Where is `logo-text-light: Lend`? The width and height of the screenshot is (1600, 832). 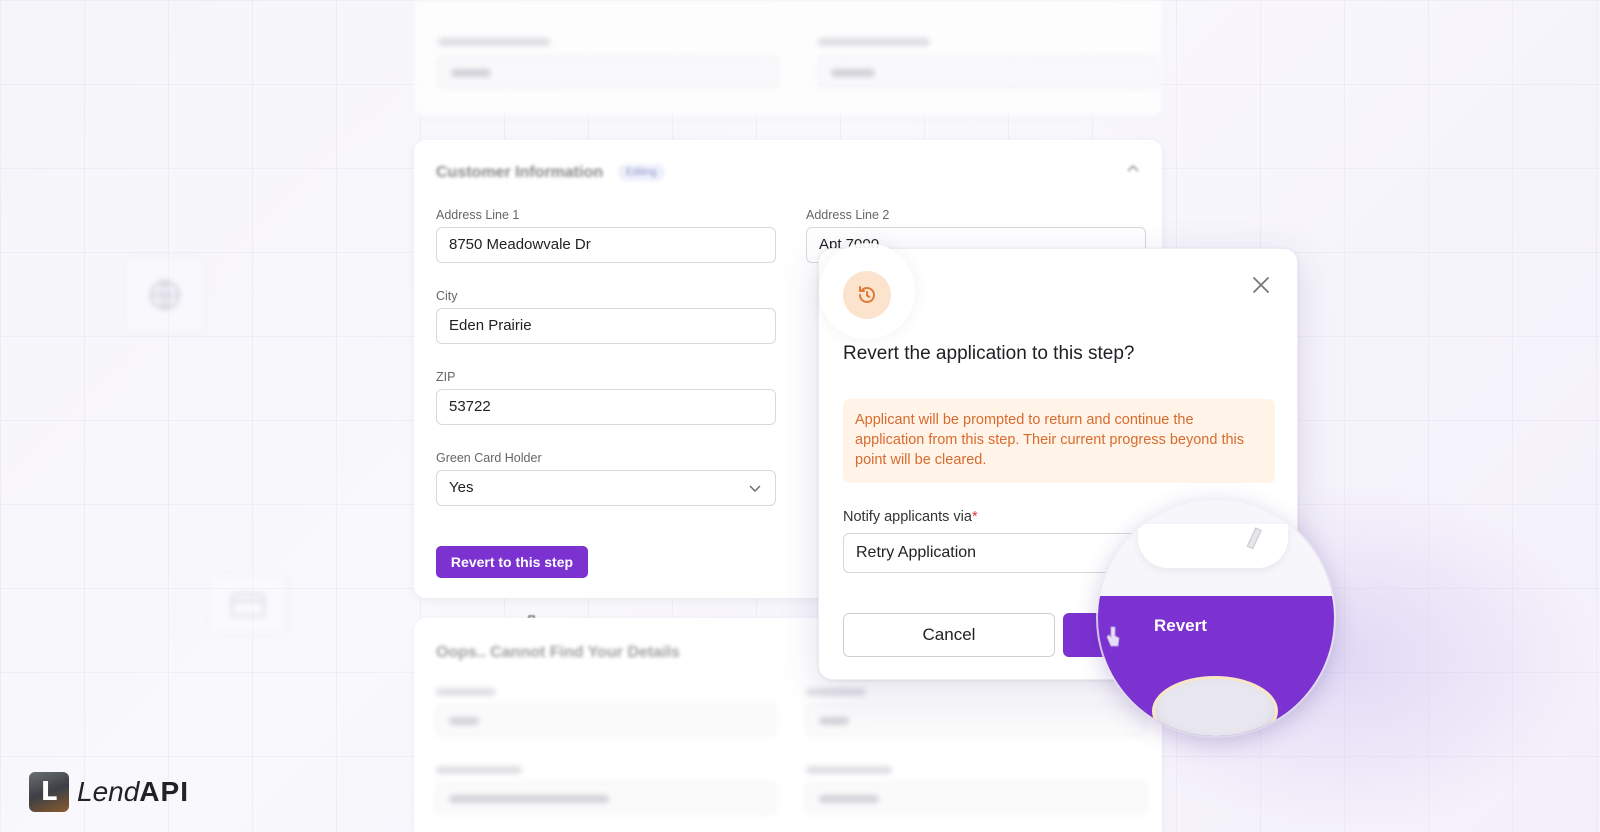
logo-text-light: Lend is located at coordinates (108, 791).